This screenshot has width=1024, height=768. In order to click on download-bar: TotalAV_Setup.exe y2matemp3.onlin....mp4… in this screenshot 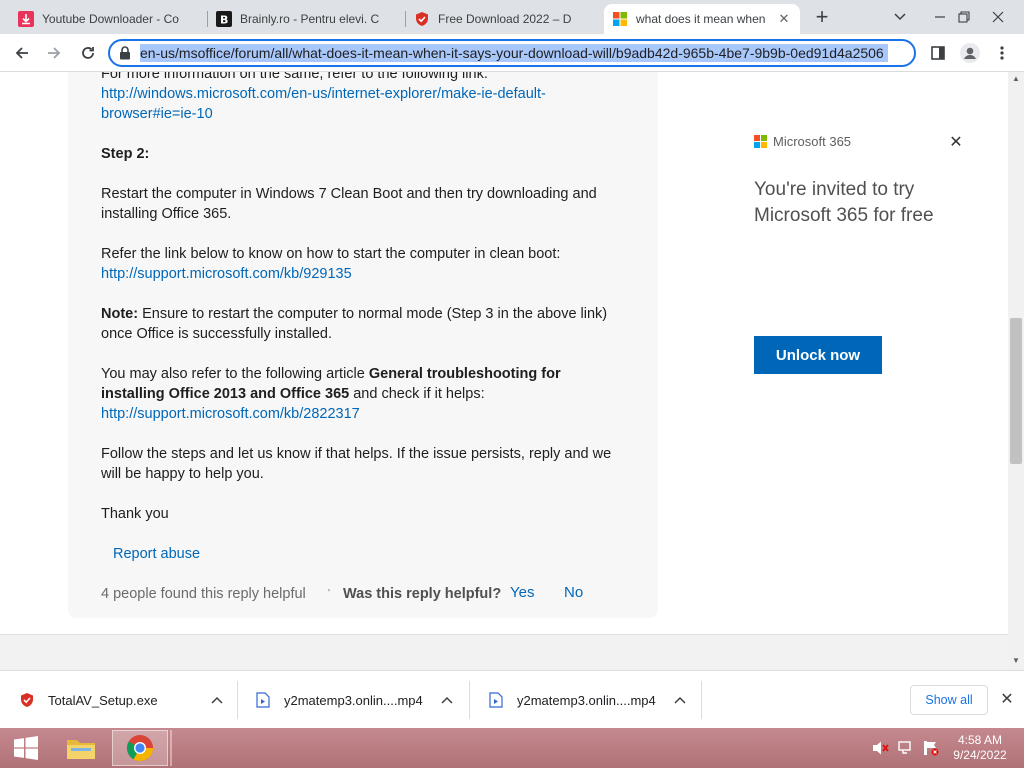, I will do `click(512, 699)`.